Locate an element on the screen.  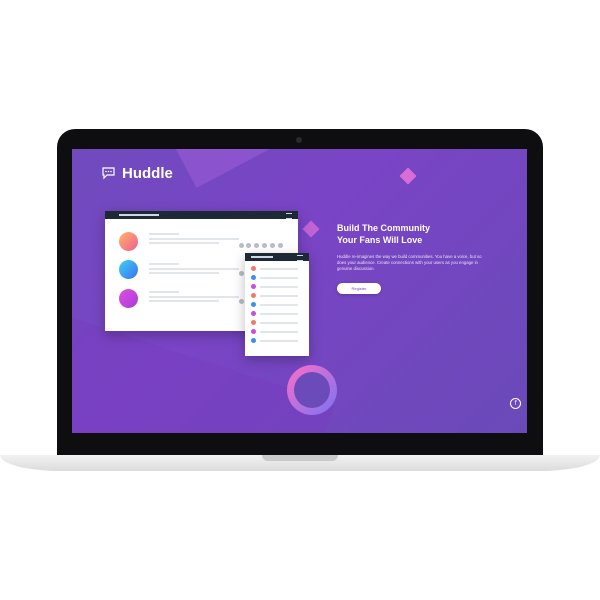
headline-line-1: Build The Community is located at coordinates (383, 228).